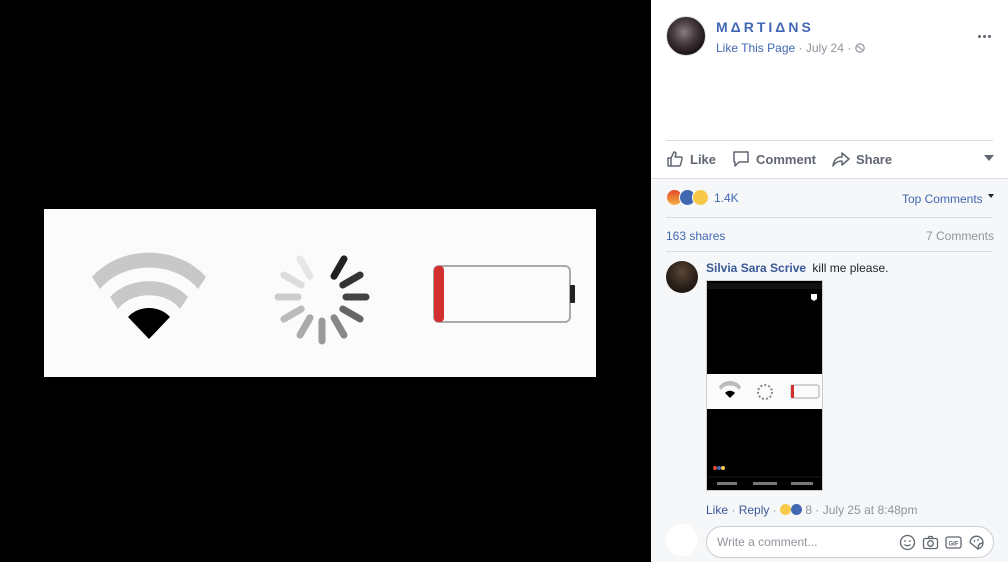  I want to click on top-comments-label: Top Comments, so click(942, 199).